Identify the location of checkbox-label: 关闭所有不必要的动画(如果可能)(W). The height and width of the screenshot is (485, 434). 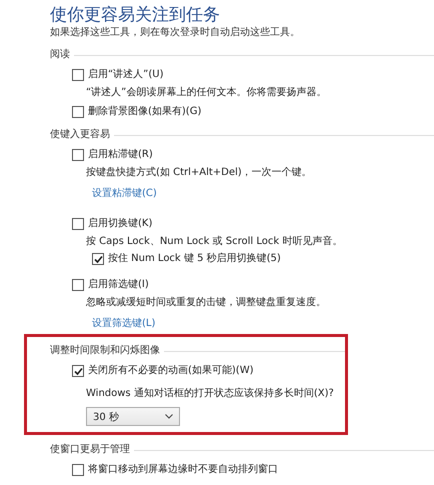
(171, 371).